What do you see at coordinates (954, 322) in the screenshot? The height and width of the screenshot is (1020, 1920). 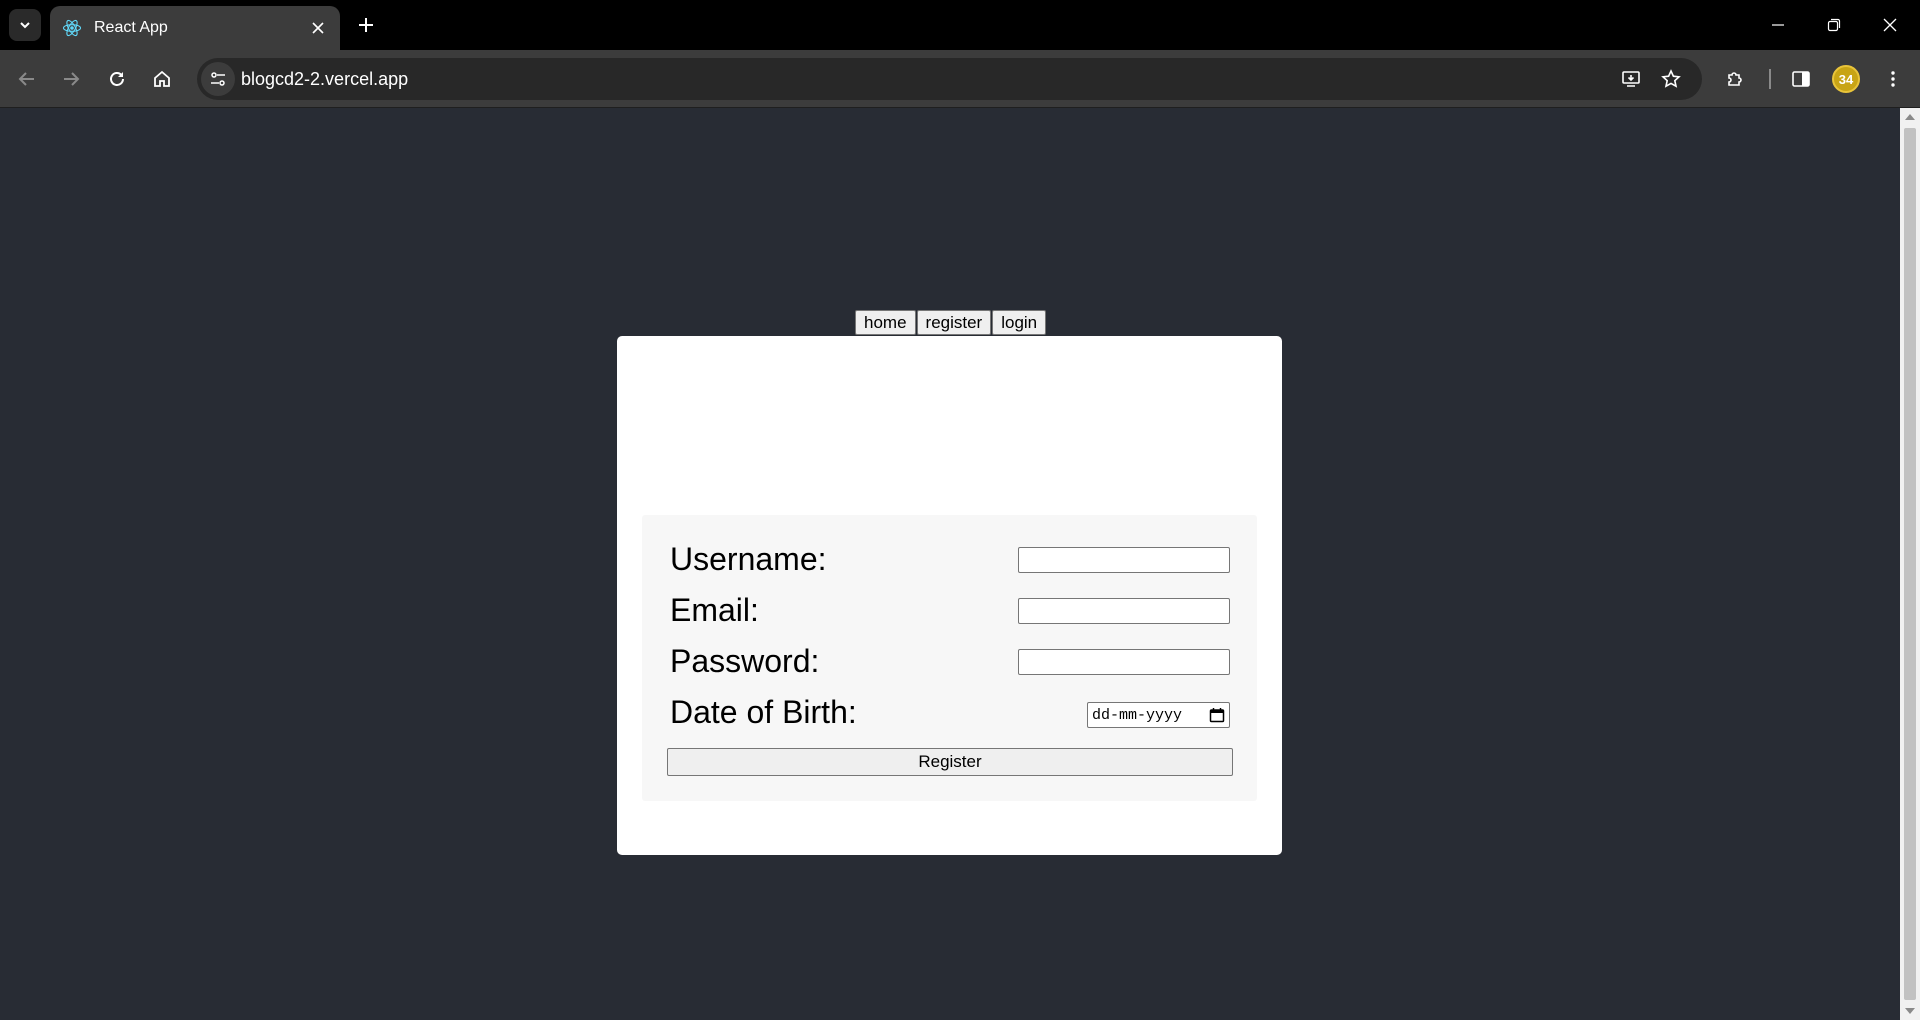 I see `nav-register-button: register` at bounding box center [954, 322].